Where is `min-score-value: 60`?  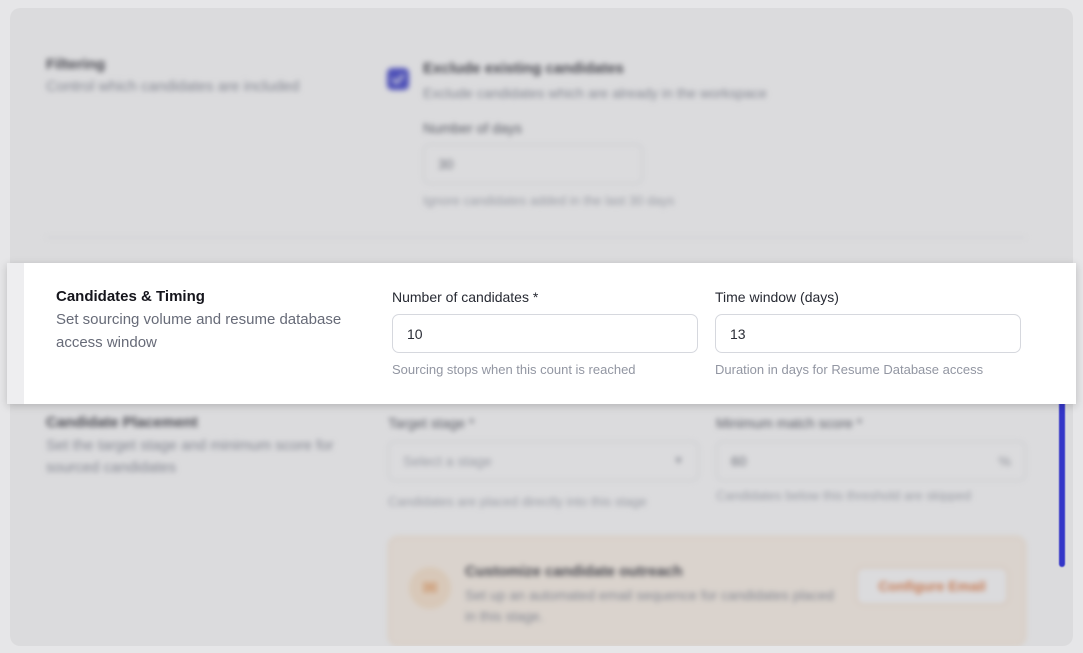 min-score-value: 60 is located at coordinates (739, 461).